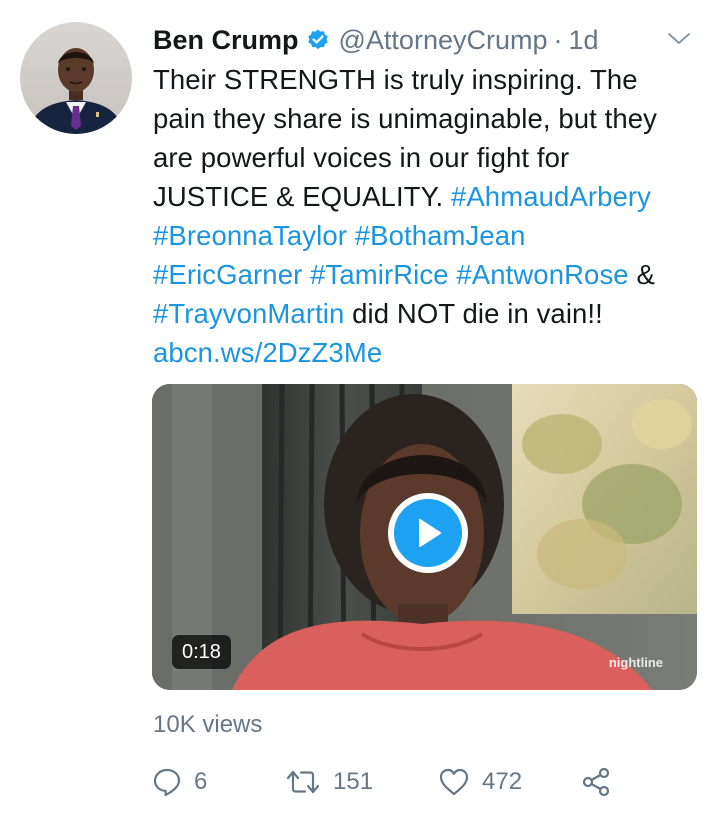 The height and width of the screenshot is (820, 720). What do you see at coordinates (76, 78) in the screenshot?
I see `author-avatar` at bounding box center [76, 78].